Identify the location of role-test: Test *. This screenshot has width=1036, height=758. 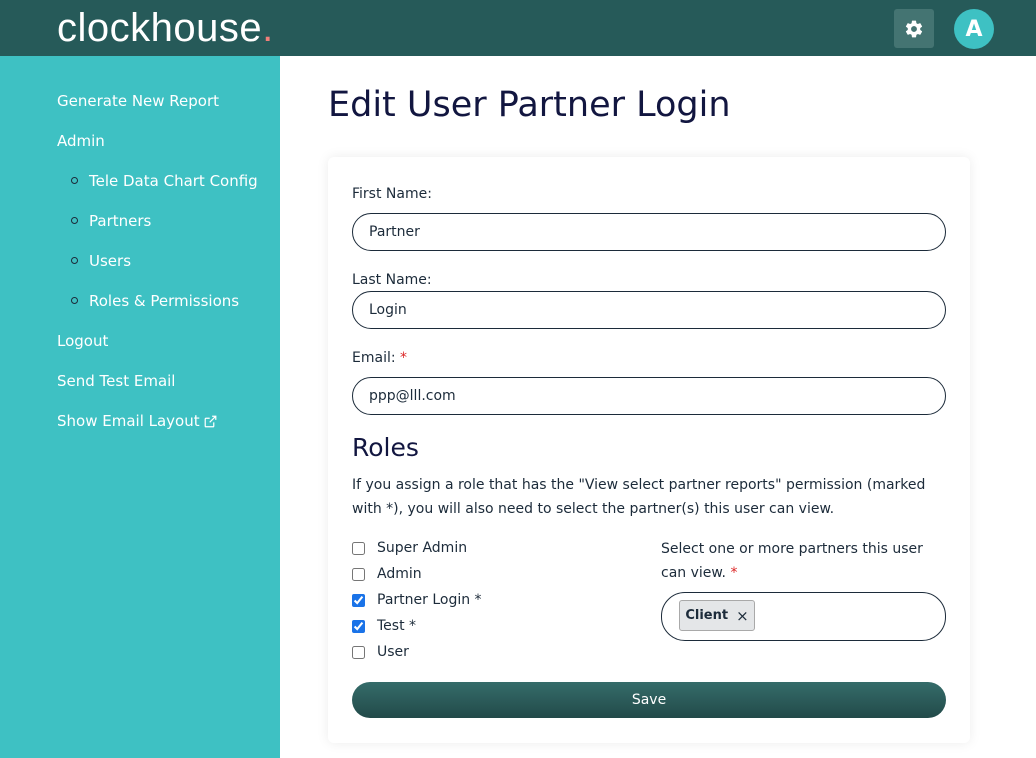
(384, 626).